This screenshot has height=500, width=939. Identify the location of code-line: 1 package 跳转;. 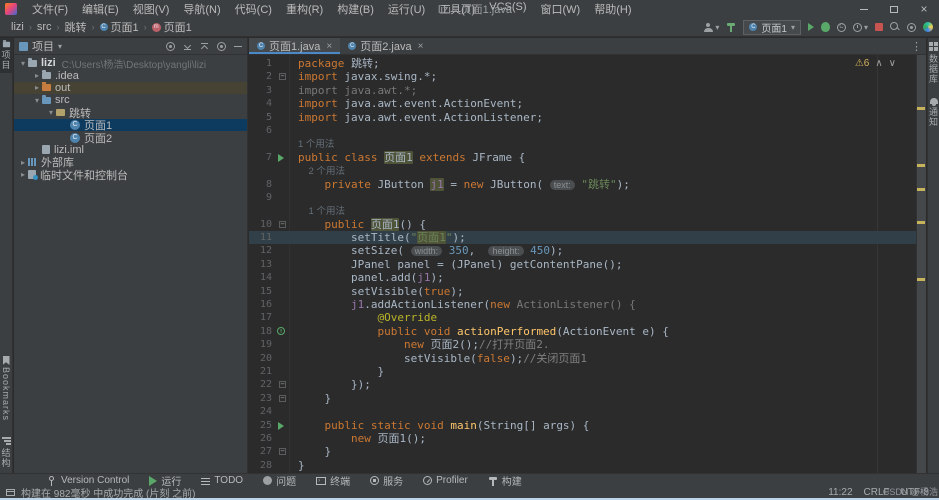
(582, 63).